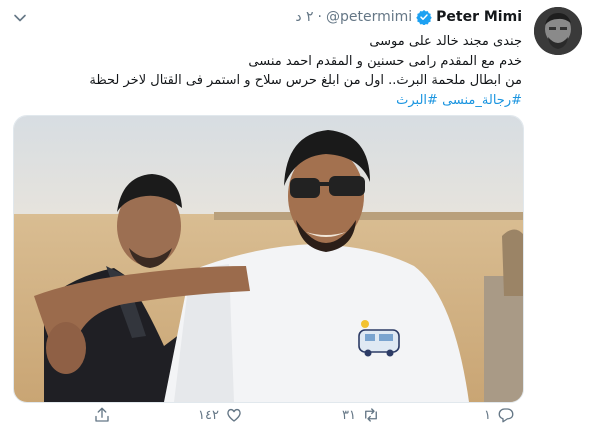 The width and height of the screenshot is (598, 434). Describe the element at coordinates (220, 415) in the screenshot. I see `like-button: ١٤٢` at that location.